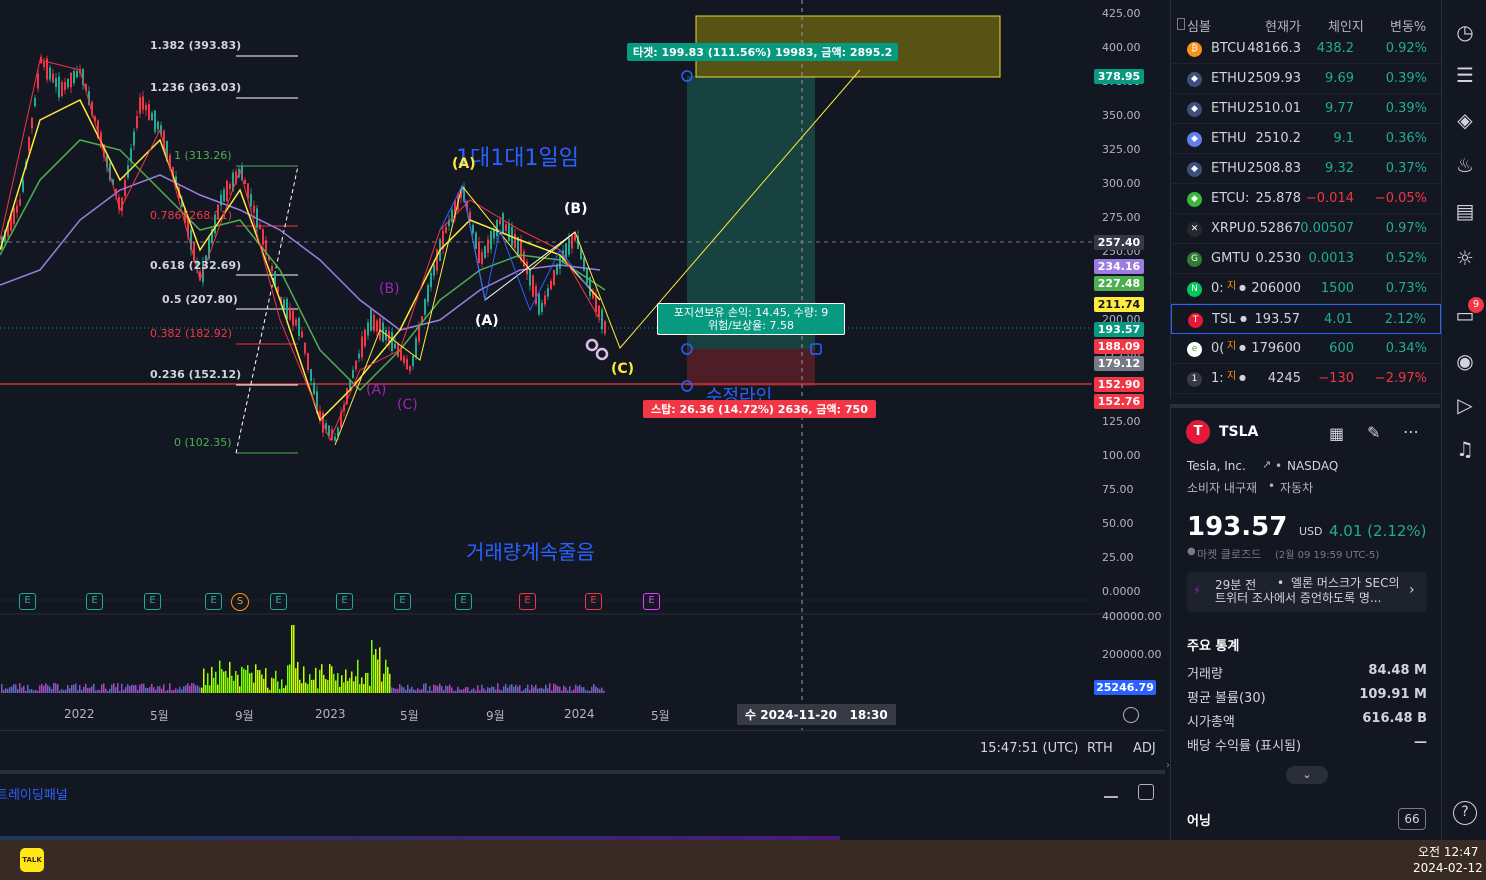 Image resolution: width=1486 pixels, height=880 pixels. Describe the element at coordinates (1222, 487) in the screenshot. I see `detail-sector: 소비자 내구재` at that location.